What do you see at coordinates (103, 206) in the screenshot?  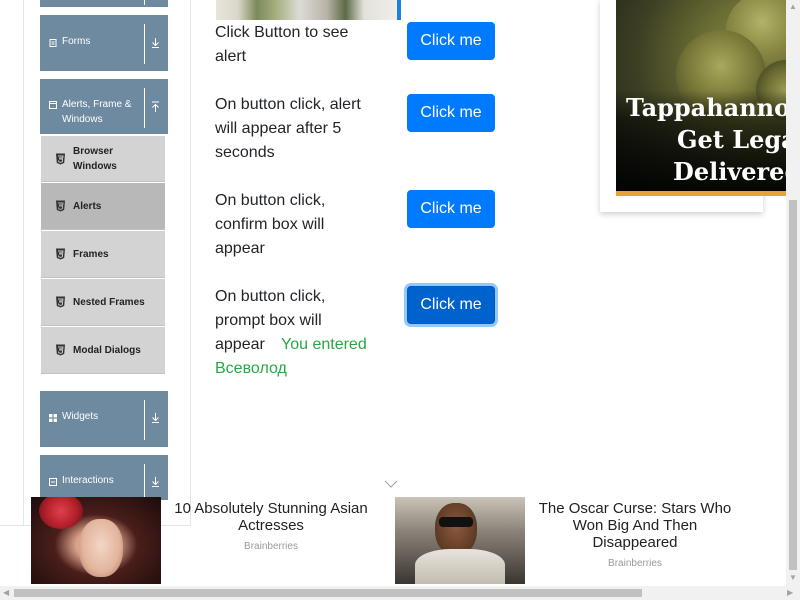 I see `sidebar-item-alerts: Alerts` at bounding box center [103, 206].